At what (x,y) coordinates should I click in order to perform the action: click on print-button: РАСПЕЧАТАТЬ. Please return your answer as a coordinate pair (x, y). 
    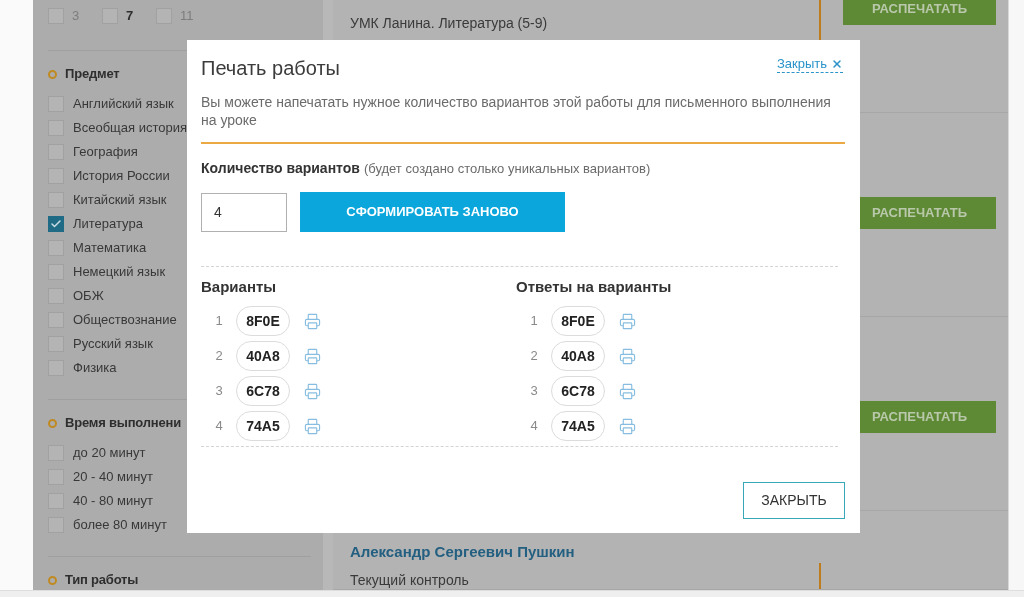
    Looking at the image, I should click on (919, 12).